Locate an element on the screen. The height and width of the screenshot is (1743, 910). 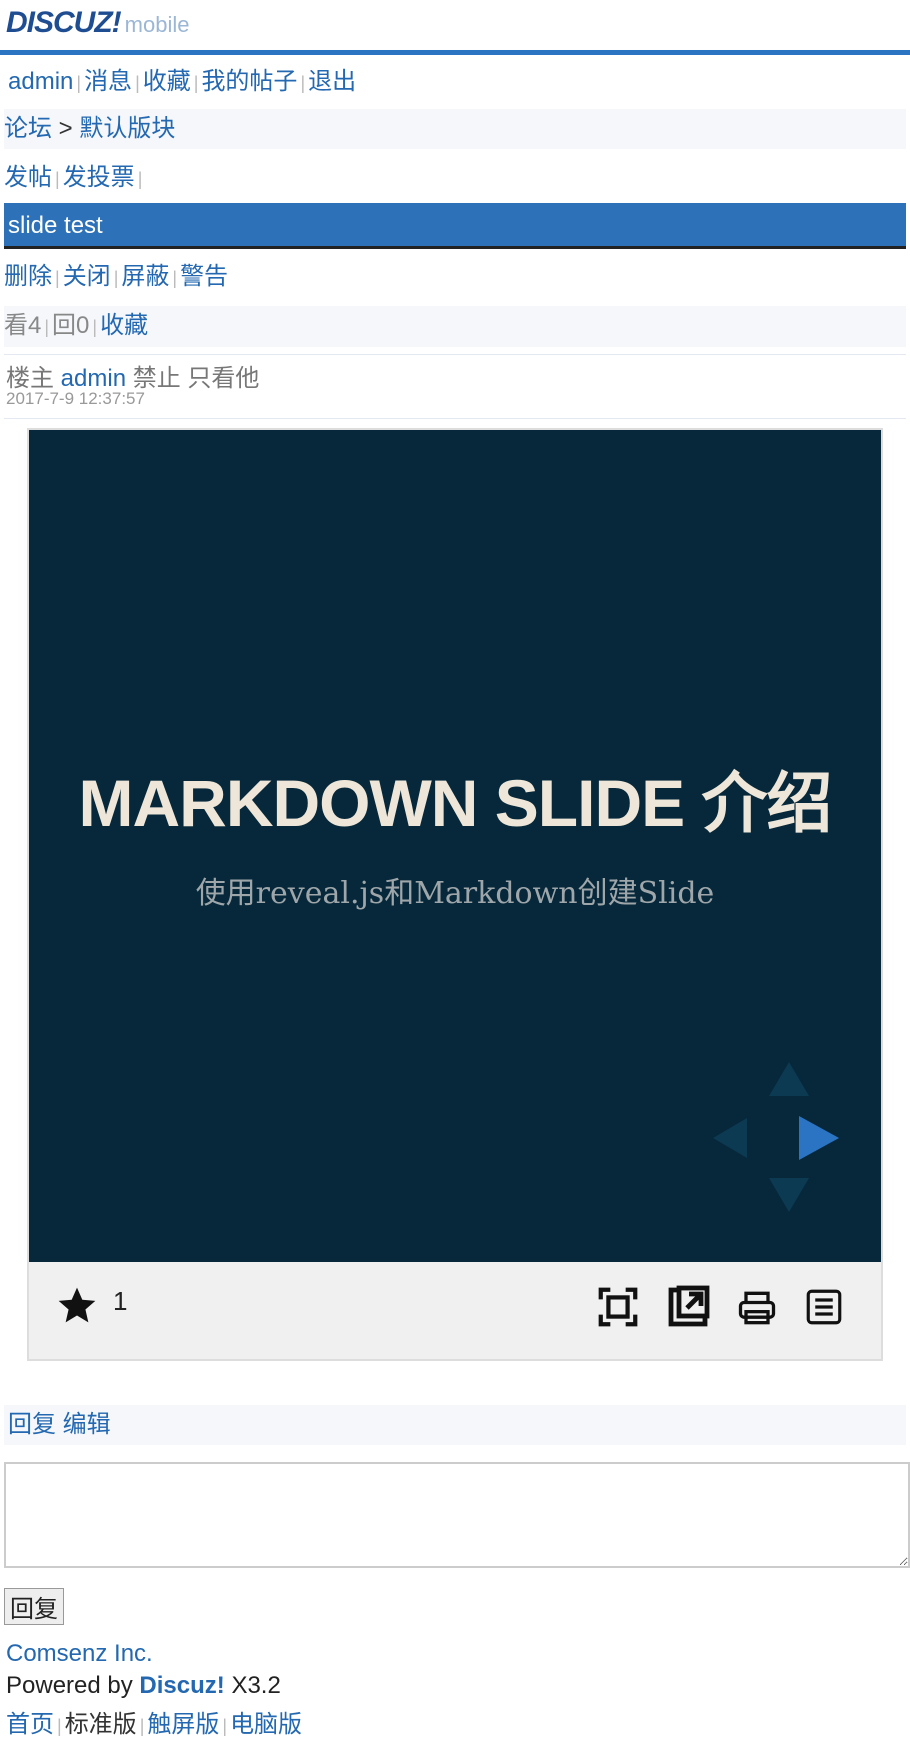
slide-title: MARKDOWN SLIDE 介绍 is located at coordinates (455, 803).